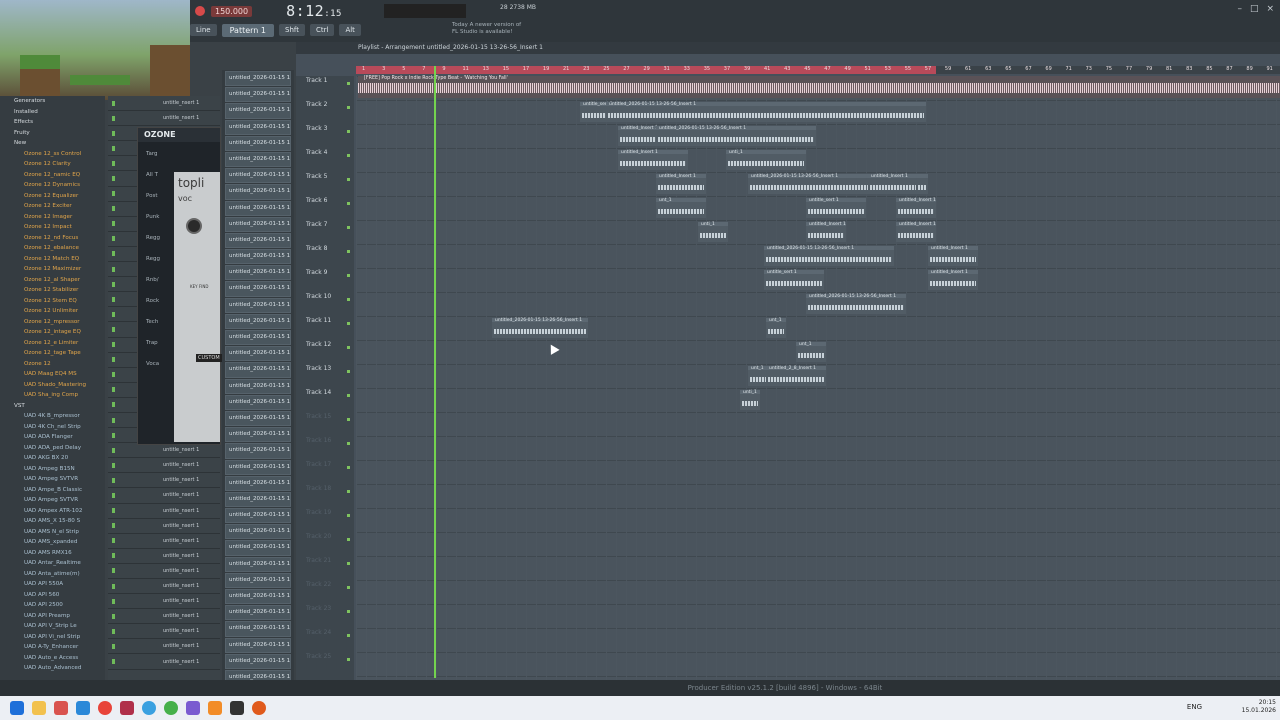  Describe the element at coordinates (52, 353) in the screenshot. I see `browser-item: Ozone 12_tage Tape` at that location.